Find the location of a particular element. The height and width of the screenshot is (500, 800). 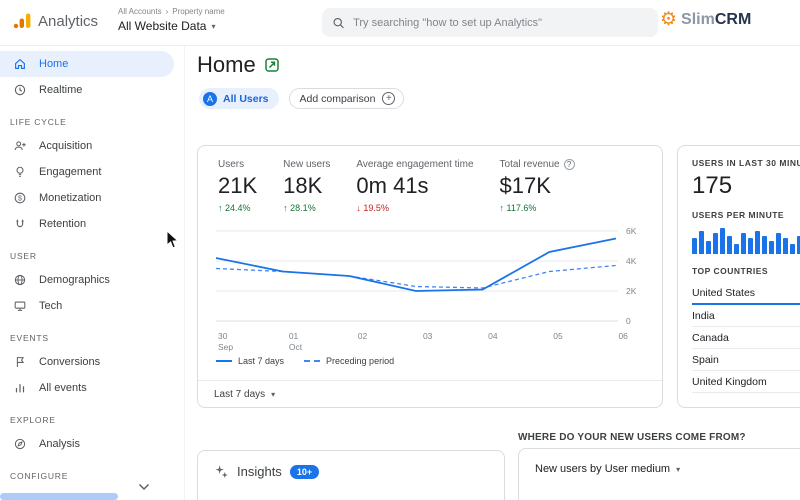

y-tick: 2K is located at coordinates (631, 291).